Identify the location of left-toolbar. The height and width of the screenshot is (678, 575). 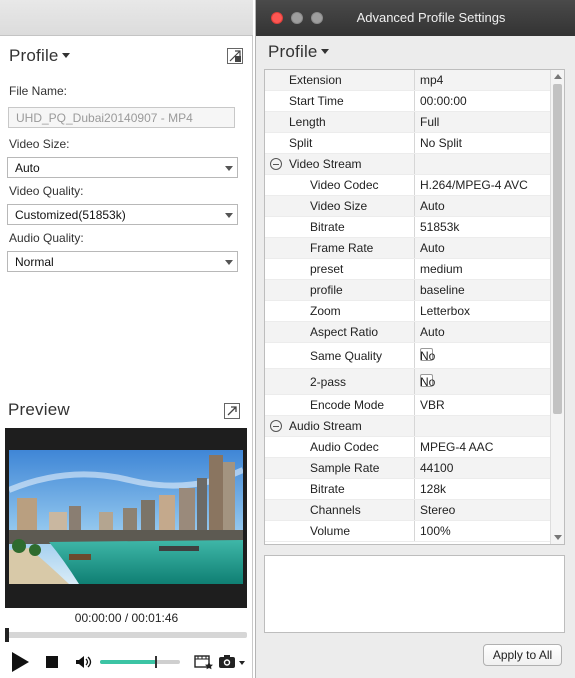
(126, 18).